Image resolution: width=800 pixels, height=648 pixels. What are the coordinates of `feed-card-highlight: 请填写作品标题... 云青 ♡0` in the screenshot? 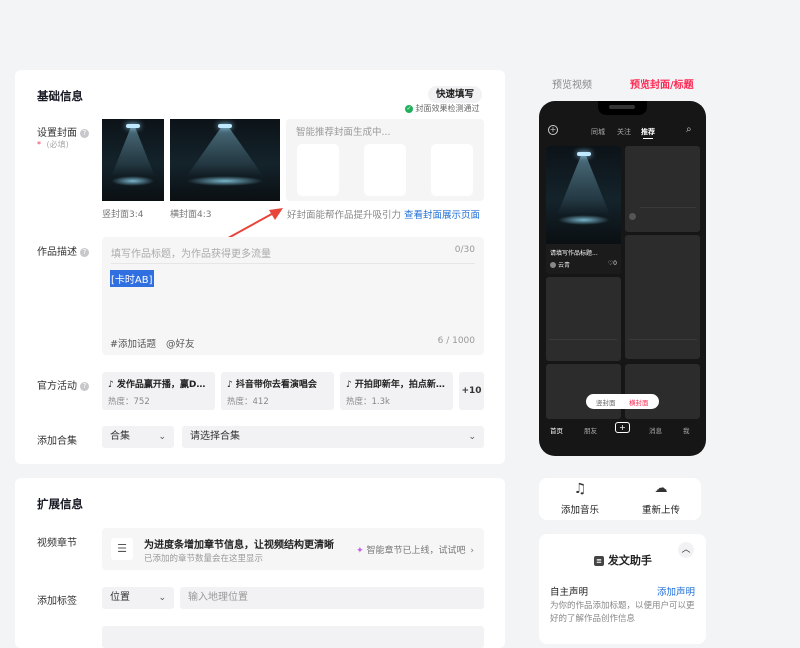 It's located at (583, 210).